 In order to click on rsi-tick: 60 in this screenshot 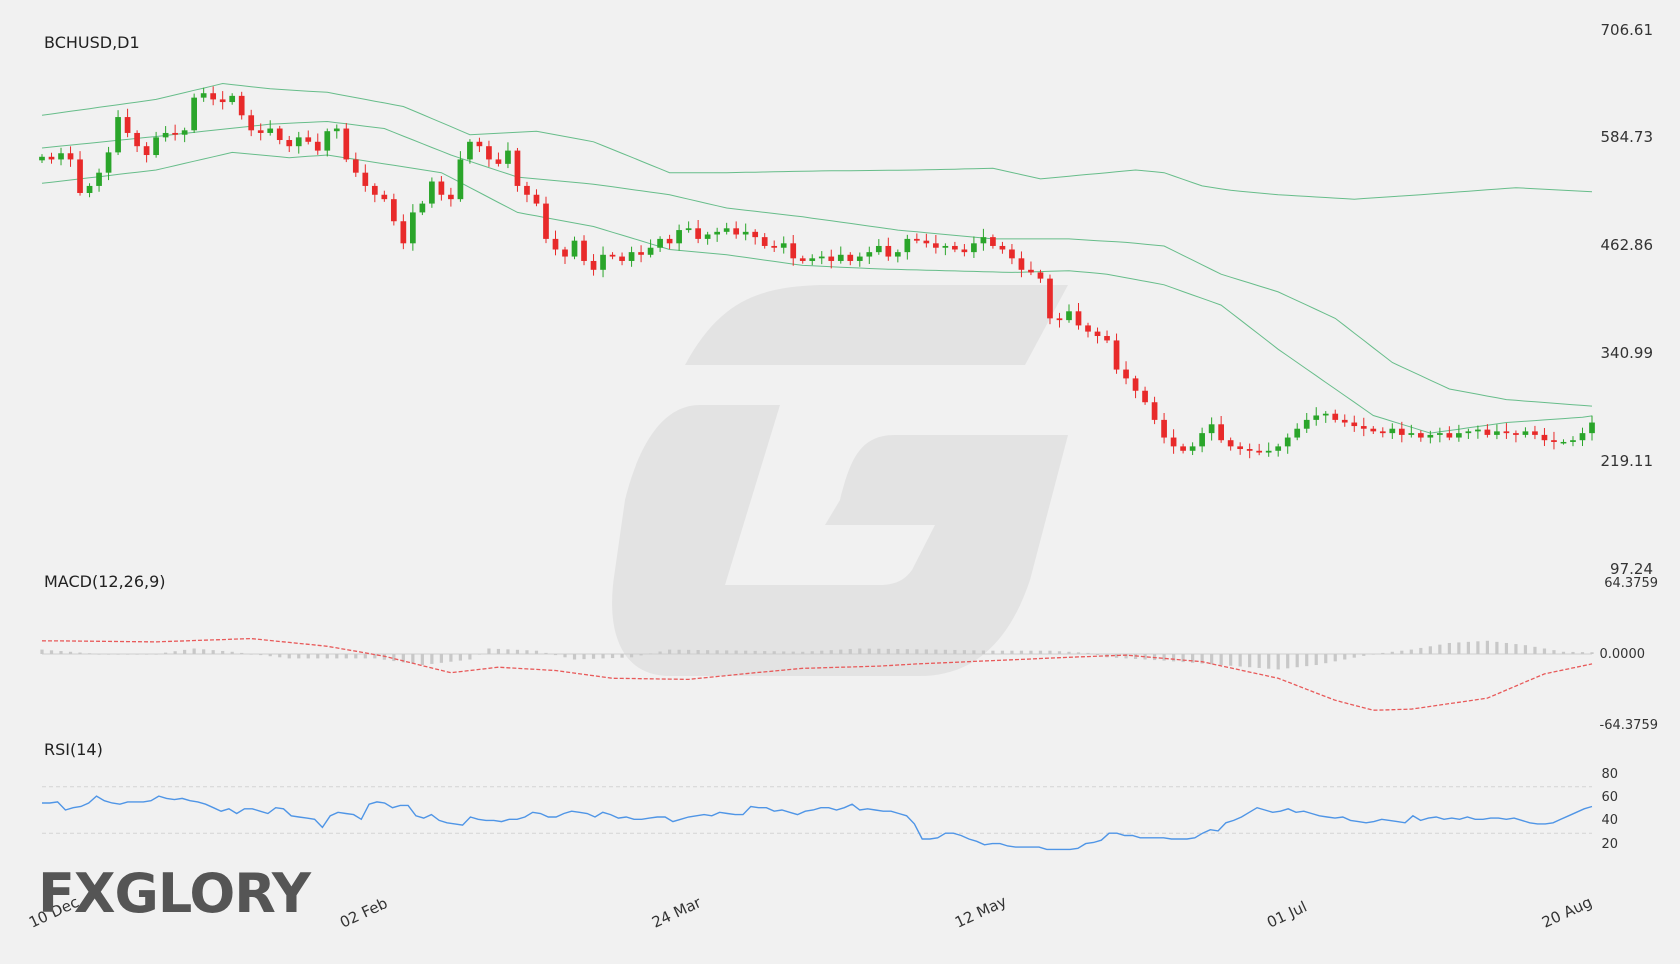, I will do `click(1609, 797)`.